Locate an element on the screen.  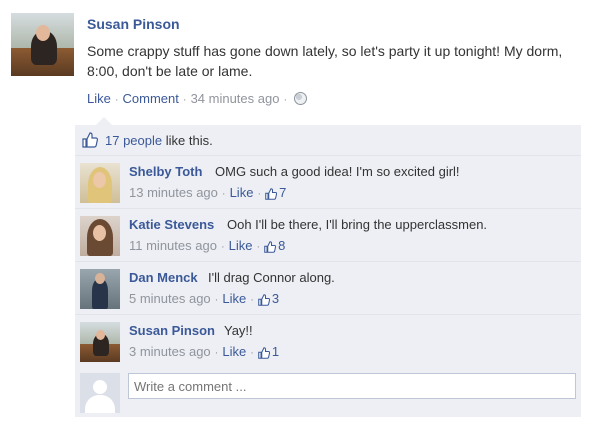
comment-meta: 3 minutes ago · Like · 1 is located at coordinates (204, 351).